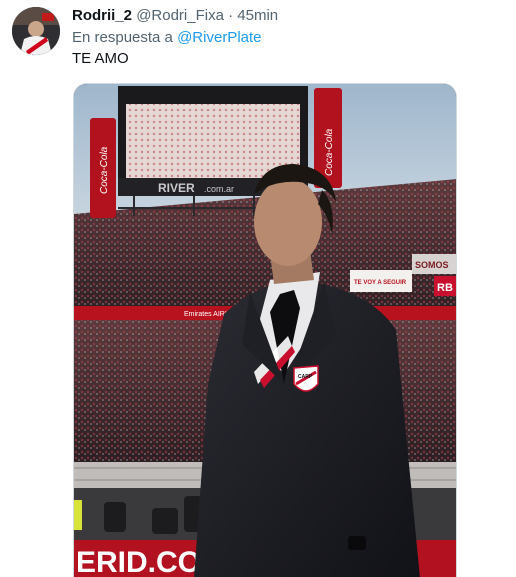  What do you see at coordinates (288, 16) in the screenshot?
I see `tweet-header: Rodrii_2 @Rodri_Fixa · 45min` at bounding box center [288, 16].